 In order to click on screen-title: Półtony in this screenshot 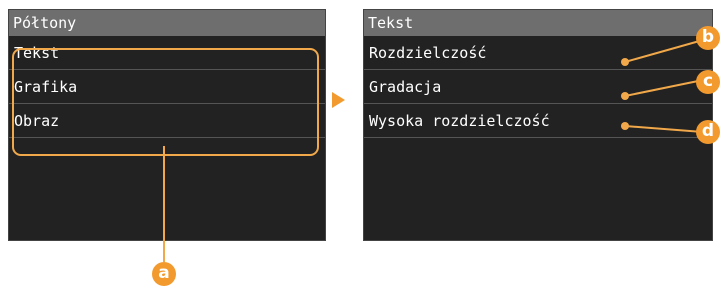, I will do `click(167, 23)`.